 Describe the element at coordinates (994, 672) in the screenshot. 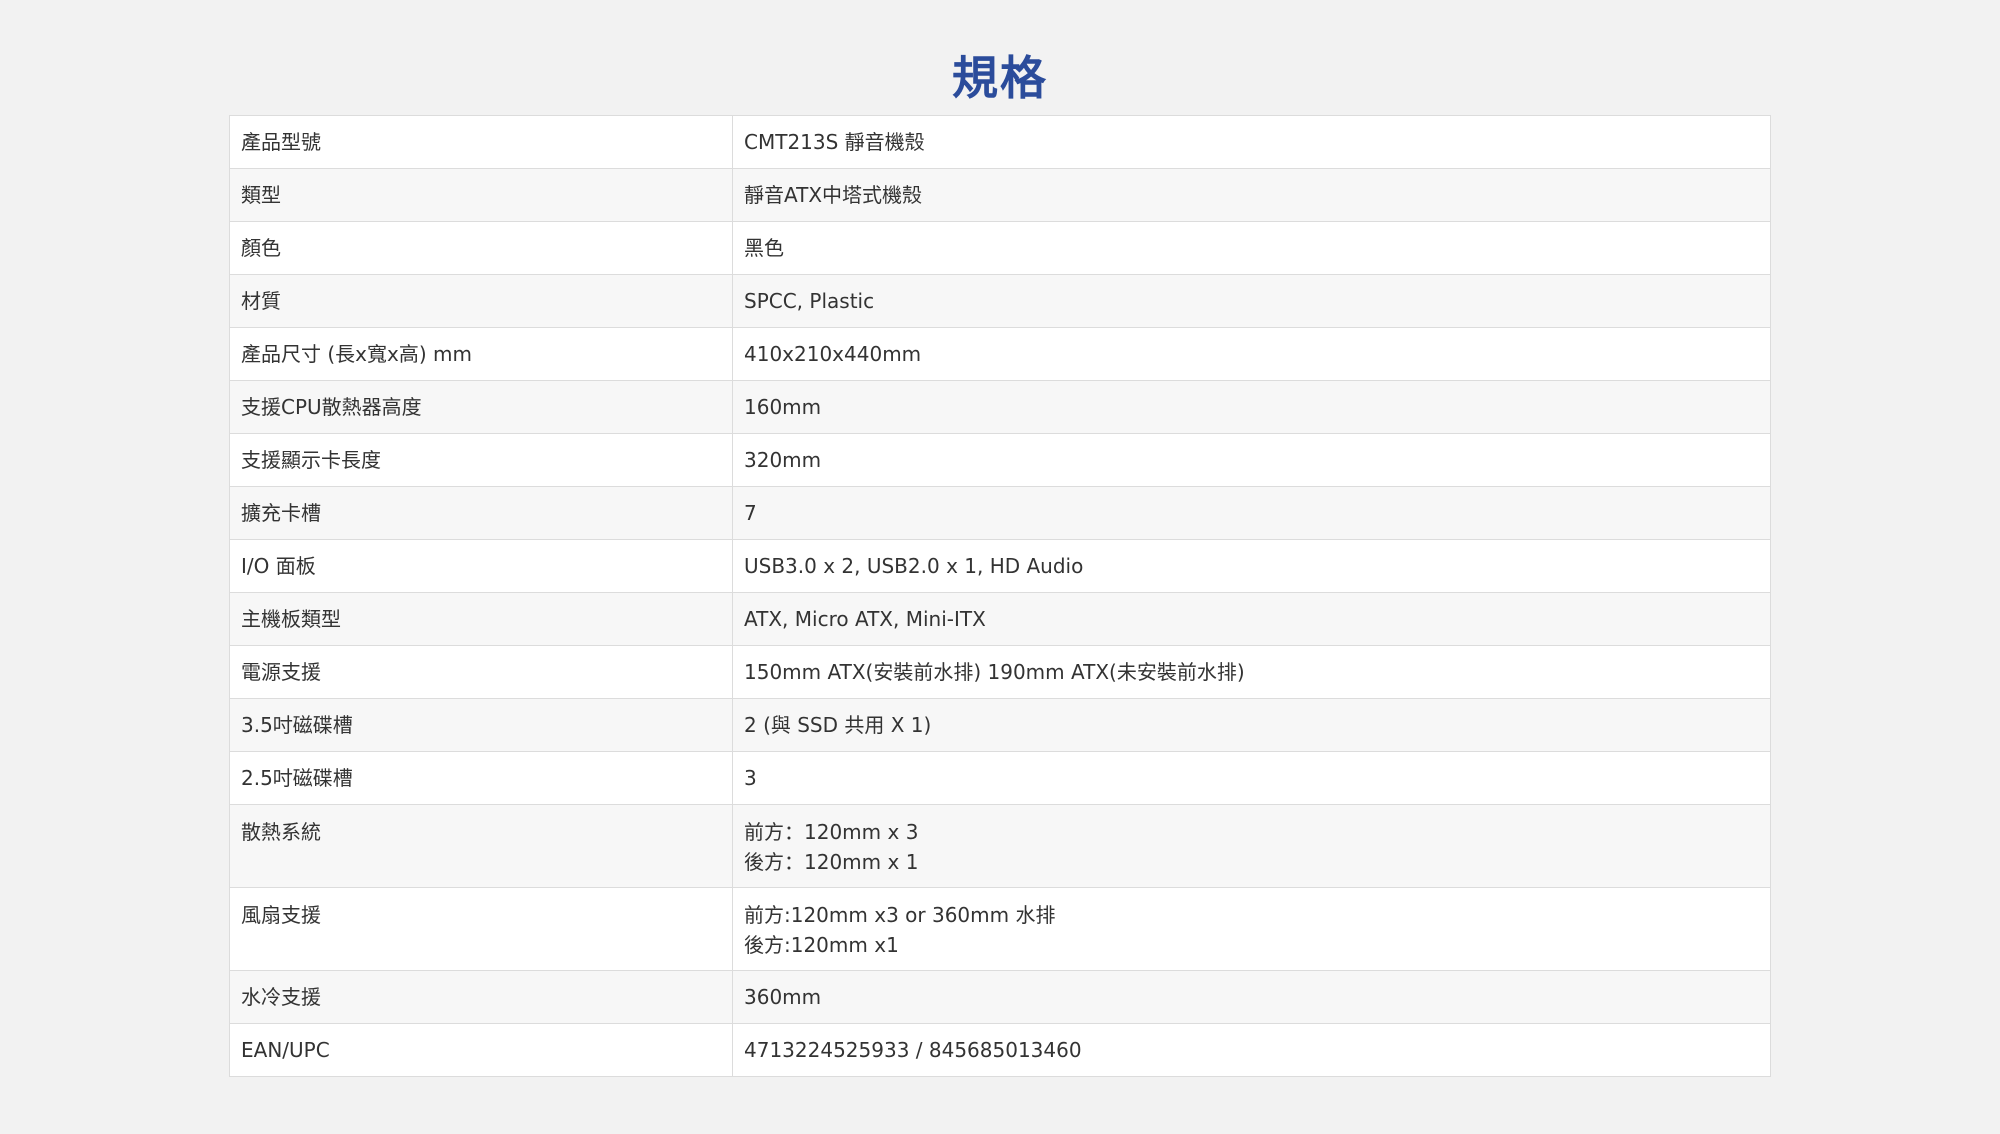

I see `spec-value-line: 150mm ATX(安裝前水排) 190mm ATX(未安裝前水排)` at that location.